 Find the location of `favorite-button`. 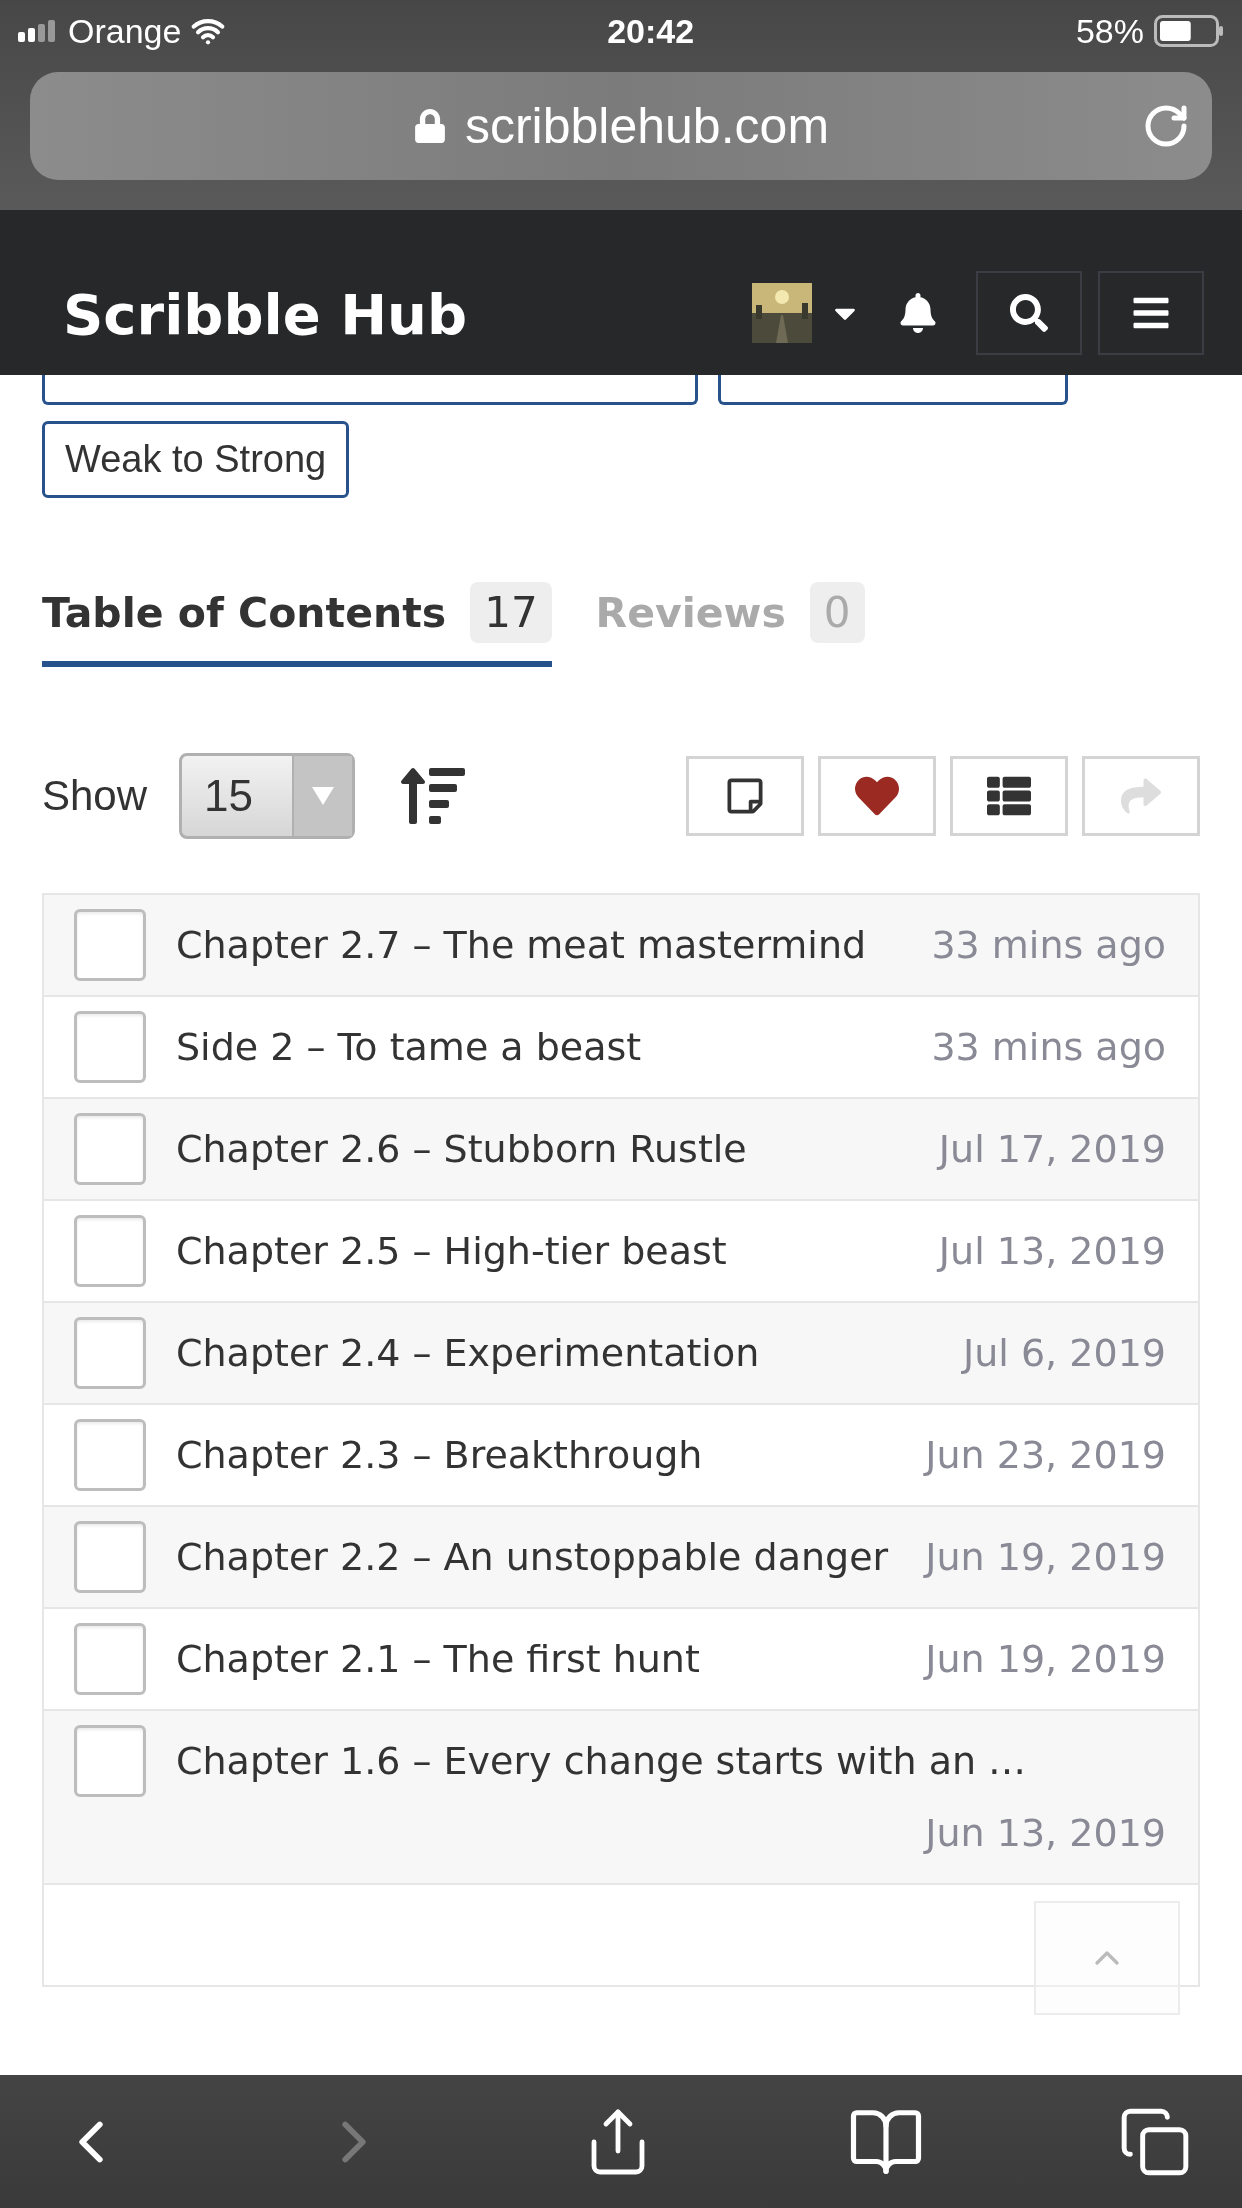

favorite-button is located at coordinates (877, 796).